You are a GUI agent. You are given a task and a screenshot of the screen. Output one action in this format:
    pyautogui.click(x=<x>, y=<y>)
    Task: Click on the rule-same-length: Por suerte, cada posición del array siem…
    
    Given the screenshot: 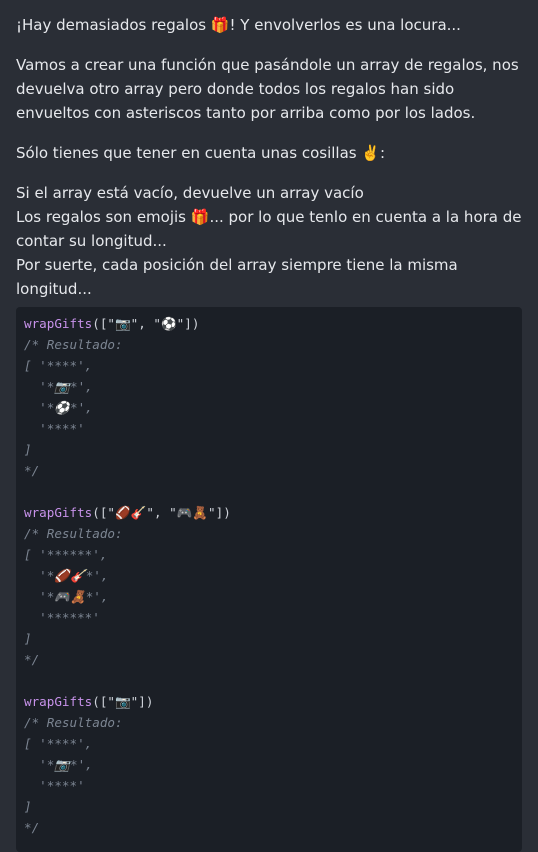 What is the action you would take?
    pyautogui.click(x=237, y=277)
    